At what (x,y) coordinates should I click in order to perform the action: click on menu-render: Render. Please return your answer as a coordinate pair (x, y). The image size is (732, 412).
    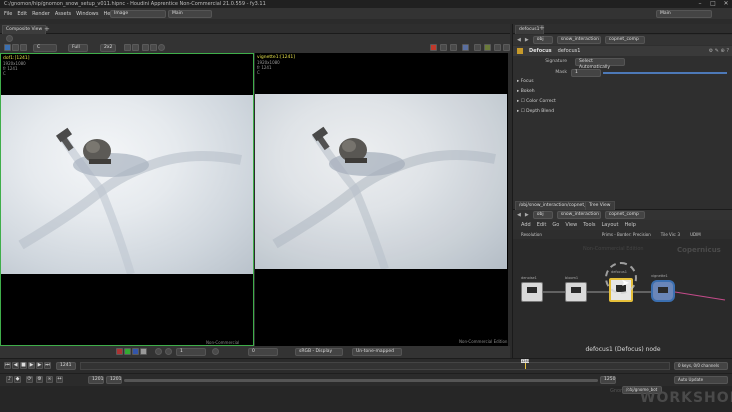
    Looking at the image, I should click on (41, 14).